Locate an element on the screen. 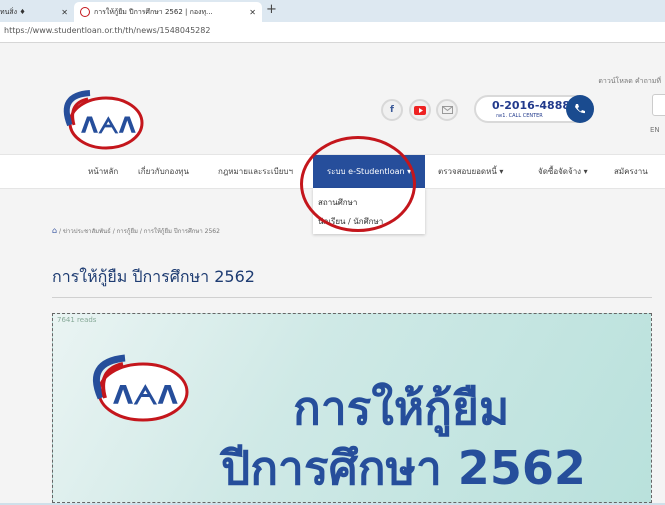 The height and width of the screenshot is (505, 665). read-count: 7641 reads is located at coordinates (77, 320).